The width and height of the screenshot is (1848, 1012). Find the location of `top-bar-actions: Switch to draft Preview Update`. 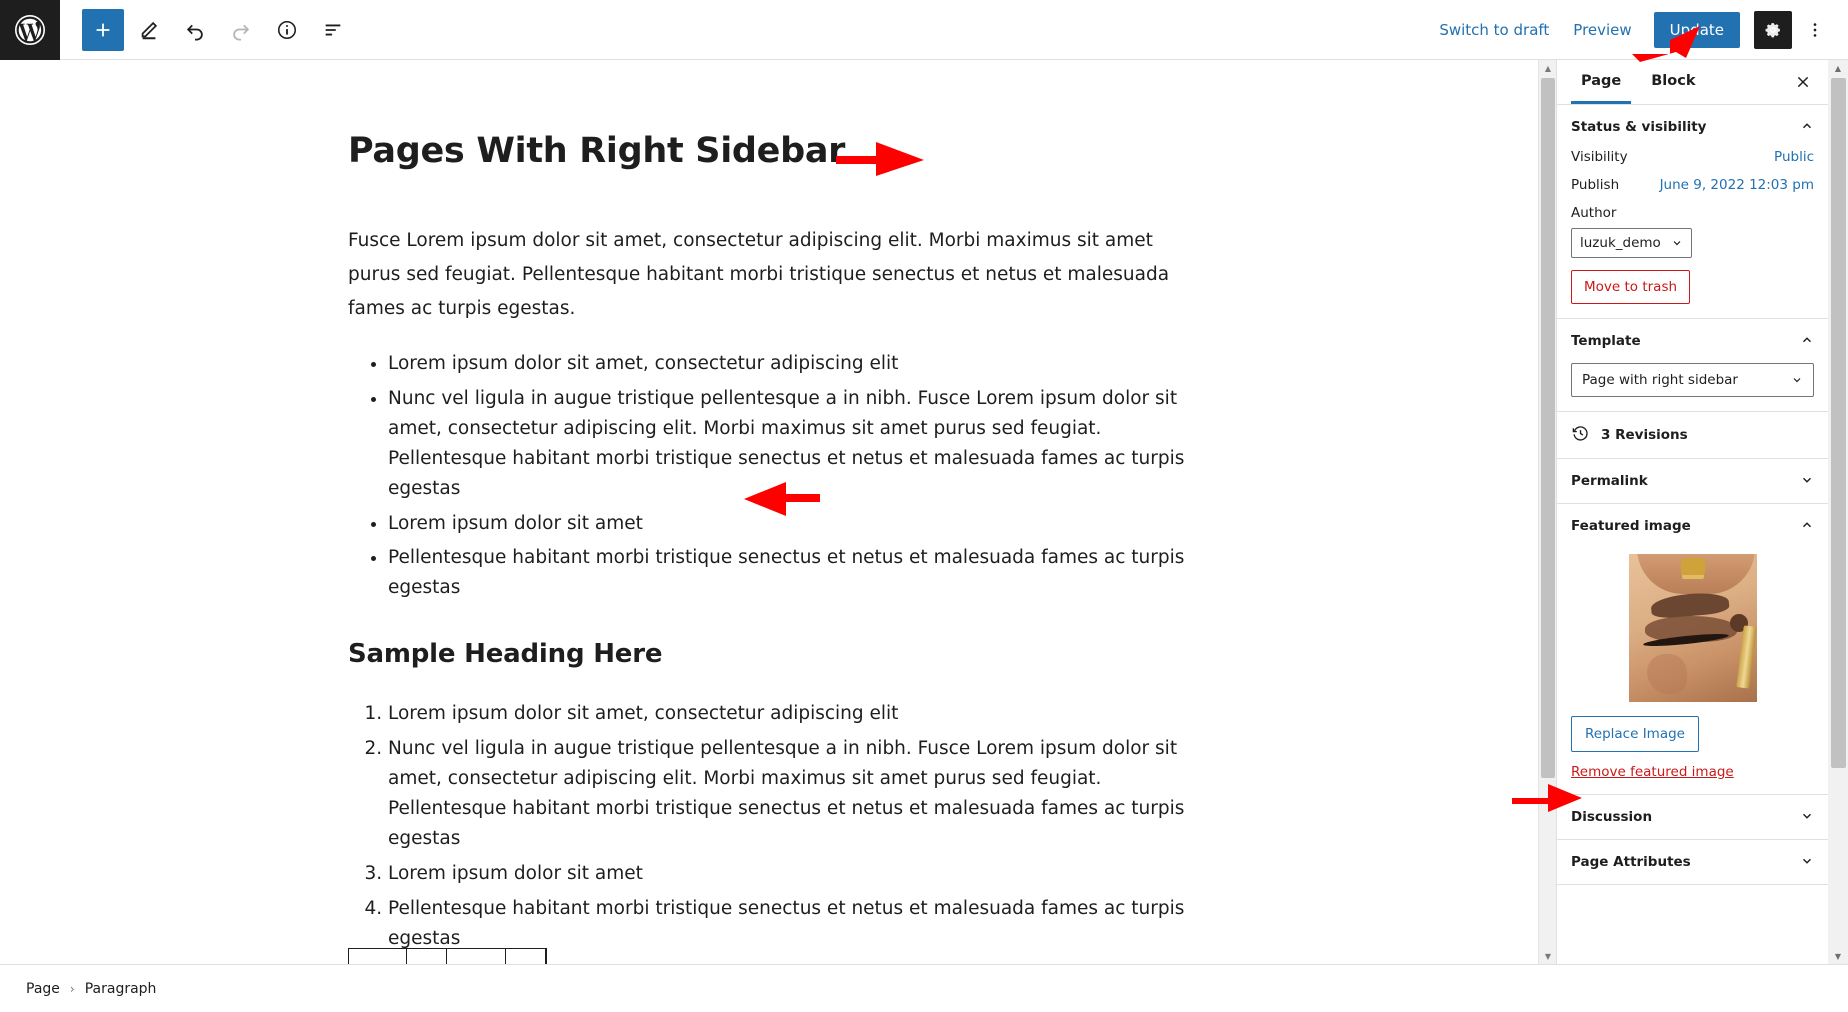

top-bar-actions: Switch to draft Preview Update is located at coordinates (1637, 29).